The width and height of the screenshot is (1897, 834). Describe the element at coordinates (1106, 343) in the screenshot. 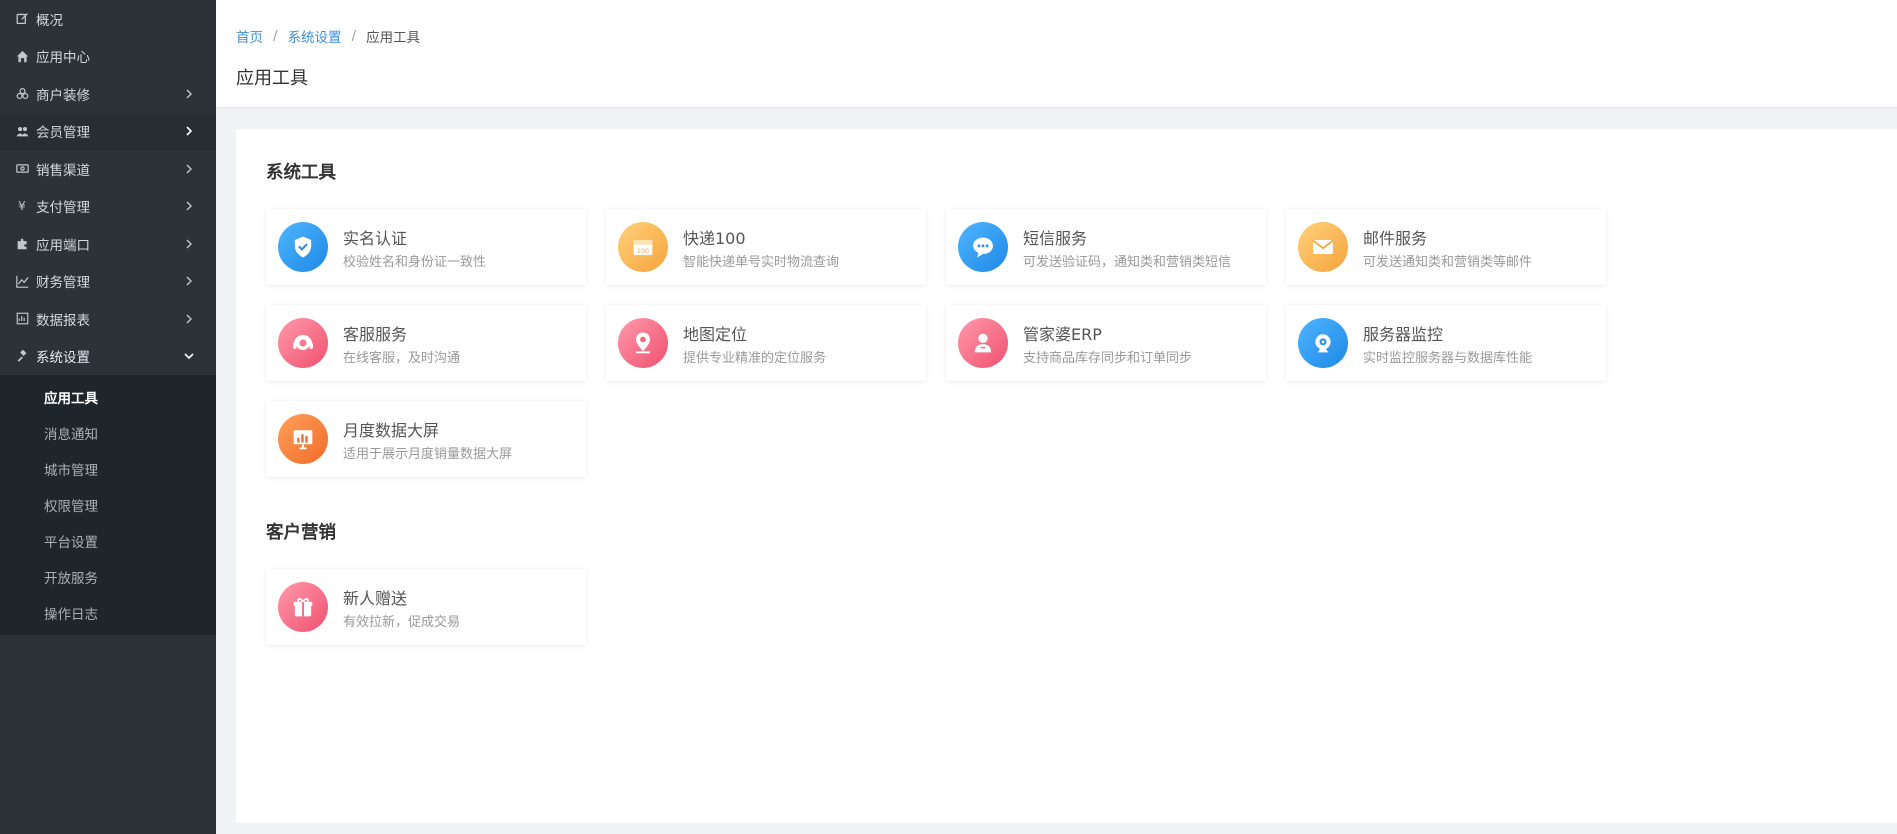

I see `tool-card-erp: 管家婆ERP 支持商品库存同步和订单同步` at that location.